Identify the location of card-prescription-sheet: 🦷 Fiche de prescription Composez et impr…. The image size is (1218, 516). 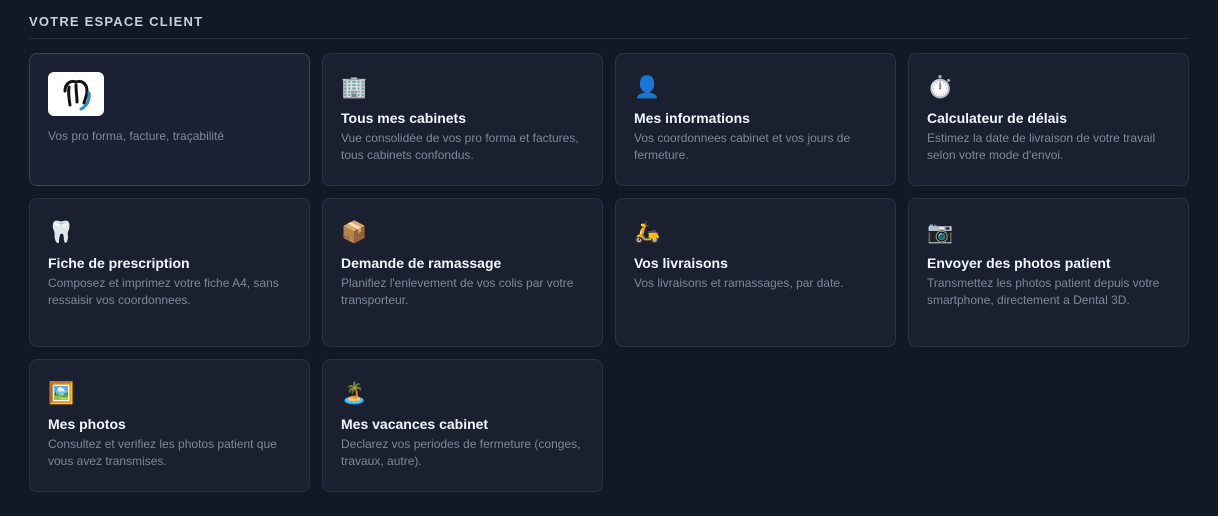
(169, 272).